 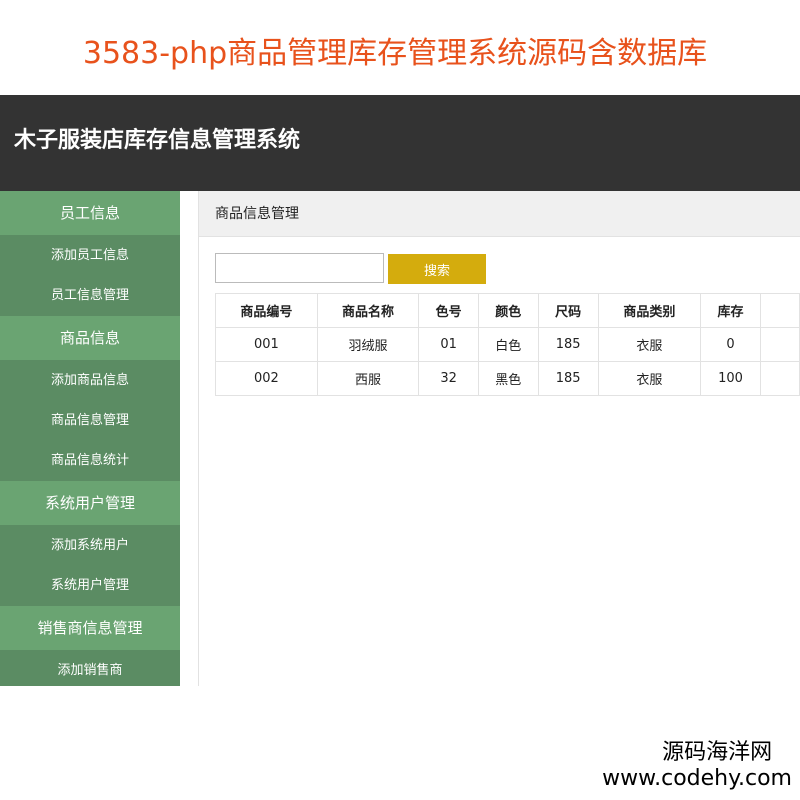 I want to click on table-header-row: 商品编号 商品名称 色号 颜色 尺码 商品类别 库存, so click(x=507, y=310).